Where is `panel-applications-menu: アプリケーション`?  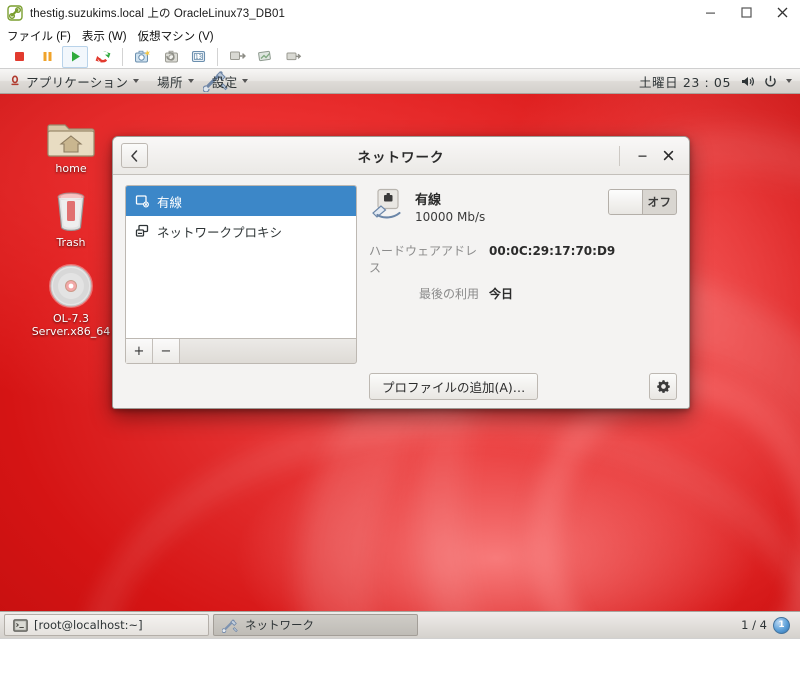 panel-applications-menu: アプリケーション is located at coordinates (74, 81).